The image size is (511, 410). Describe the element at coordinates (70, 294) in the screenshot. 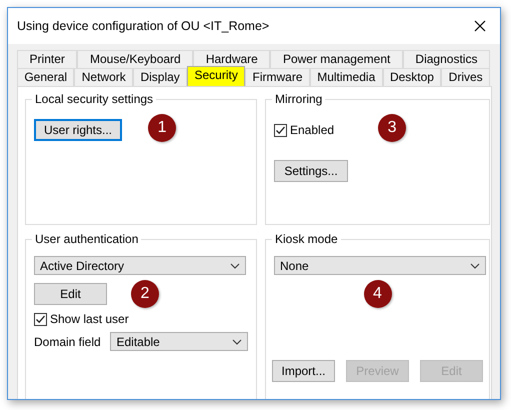

I see `edit-button: Edit` at that location.